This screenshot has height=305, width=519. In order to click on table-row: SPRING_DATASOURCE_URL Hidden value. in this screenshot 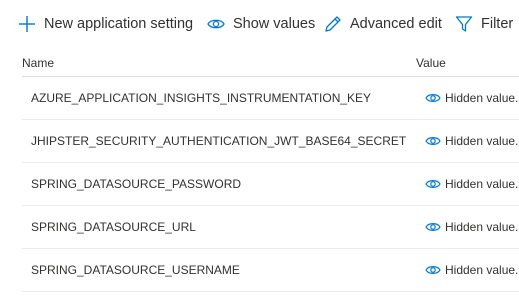, I will do `click(270, 227)`.